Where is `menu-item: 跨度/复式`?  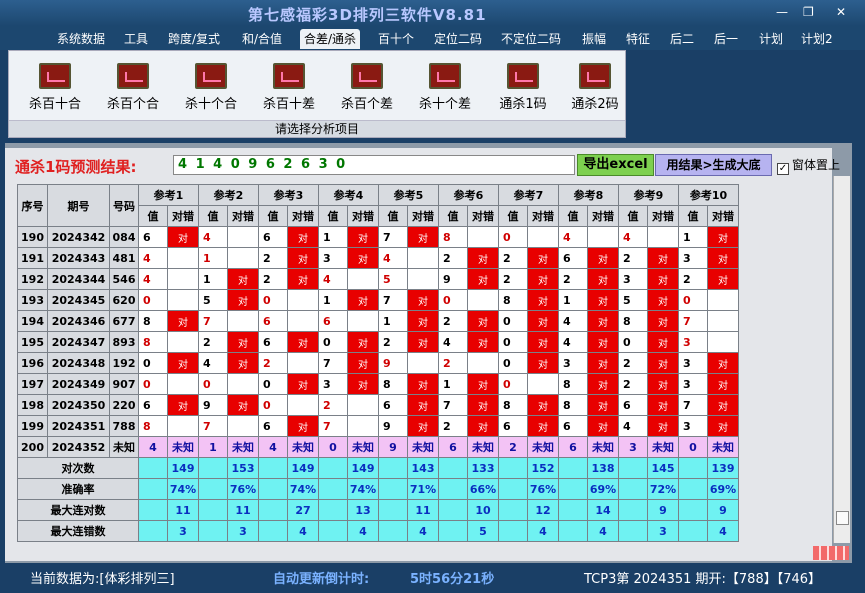 menu-item: 跨度/复式 is located at coordinates (194, 39).